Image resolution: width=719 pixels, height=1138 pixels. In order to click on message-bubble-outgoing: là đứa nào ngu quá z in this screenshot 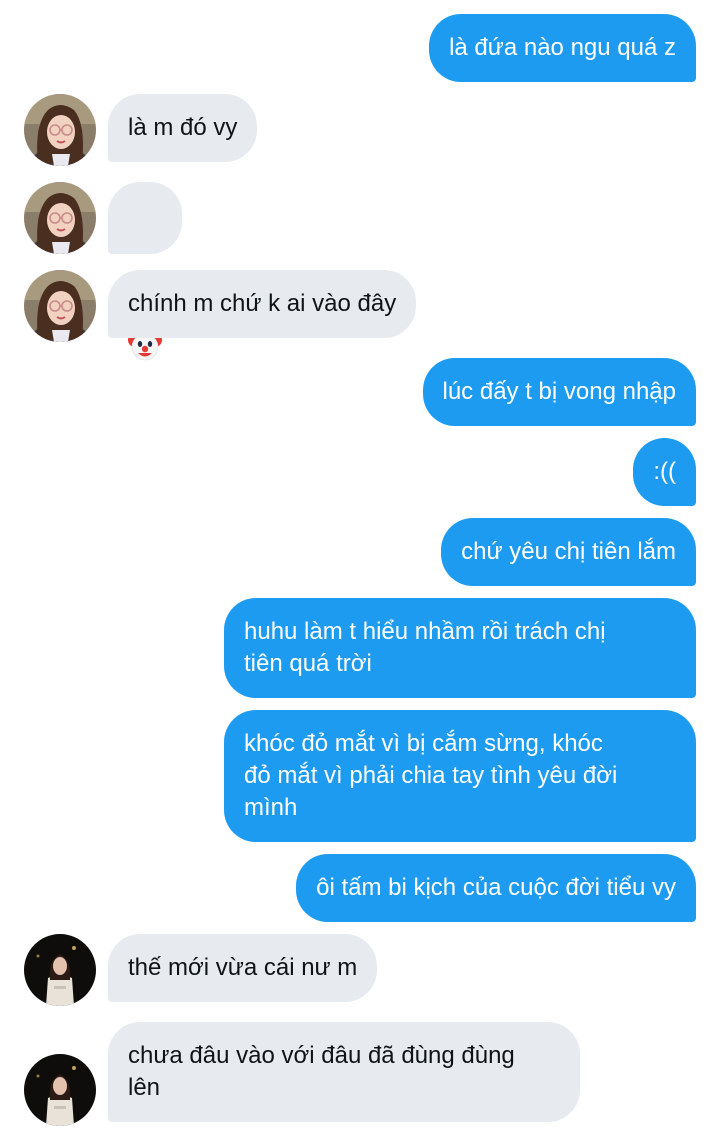, I will do `click(562, 48)`.